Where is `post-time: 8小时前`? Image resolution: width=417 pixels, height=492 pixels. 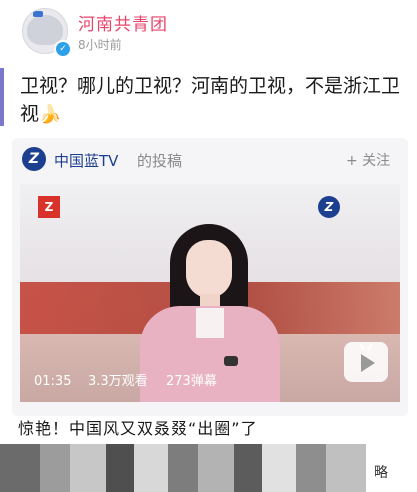
post-time: 8小时前 is located at coordinates (100, 45).